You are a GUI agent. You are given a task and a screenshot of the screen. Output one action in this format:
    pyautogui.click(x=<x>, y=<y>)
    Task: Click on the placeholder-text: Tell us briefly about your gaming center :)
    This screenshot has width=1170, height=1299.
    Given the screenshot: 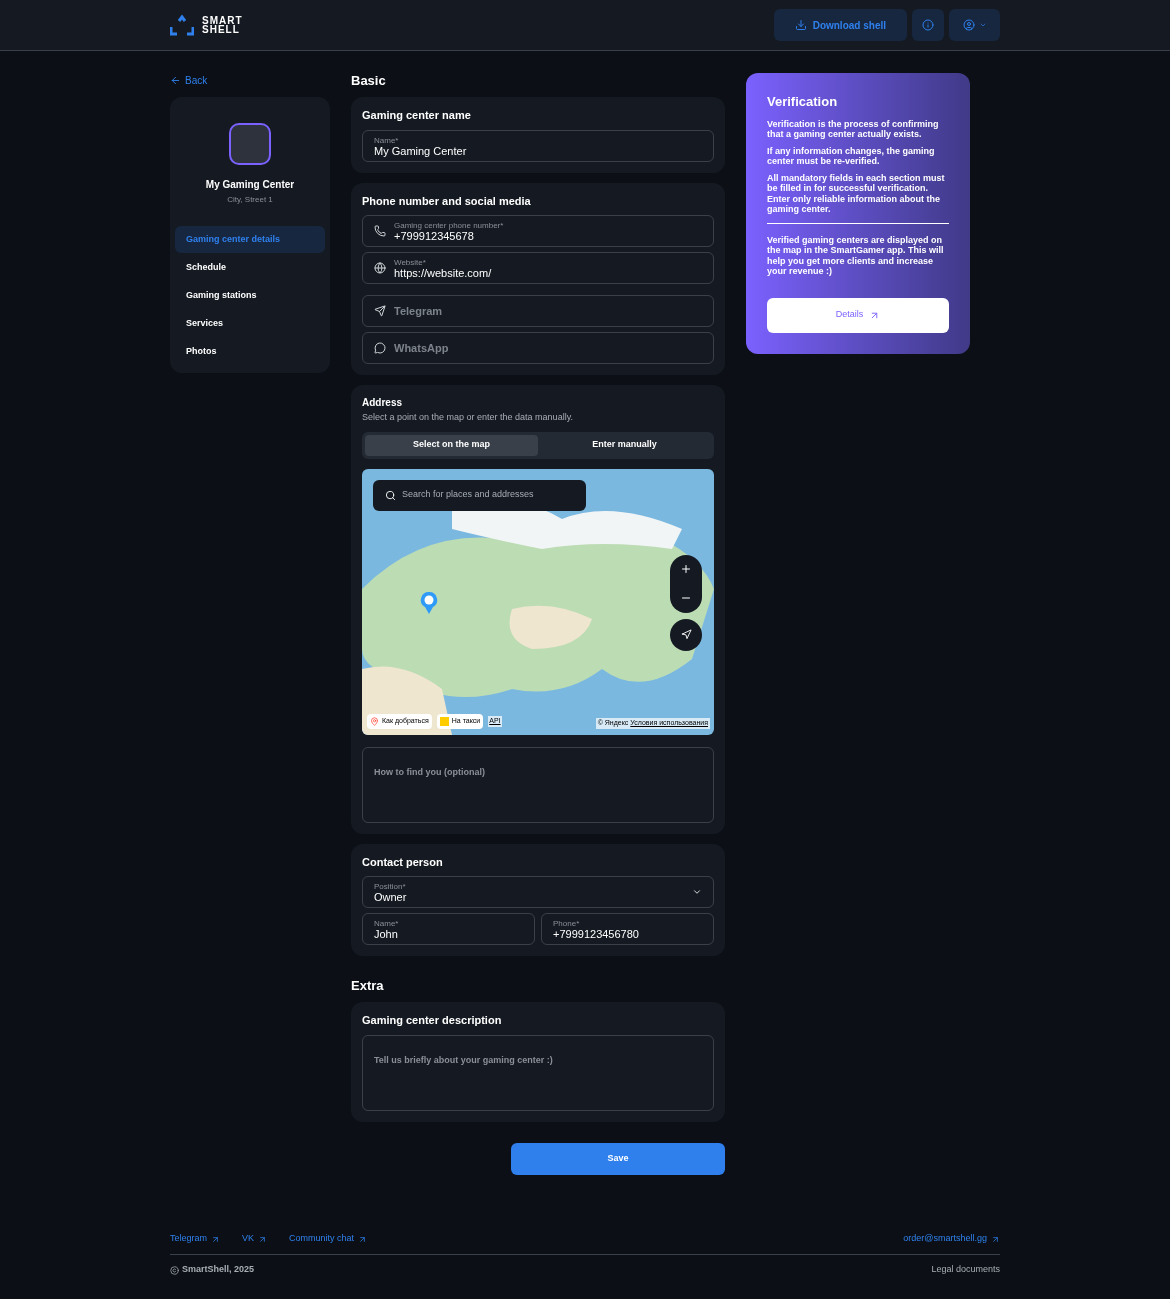 What is the action you would take?
    pyautogui.click(x=463, y=1059)
    